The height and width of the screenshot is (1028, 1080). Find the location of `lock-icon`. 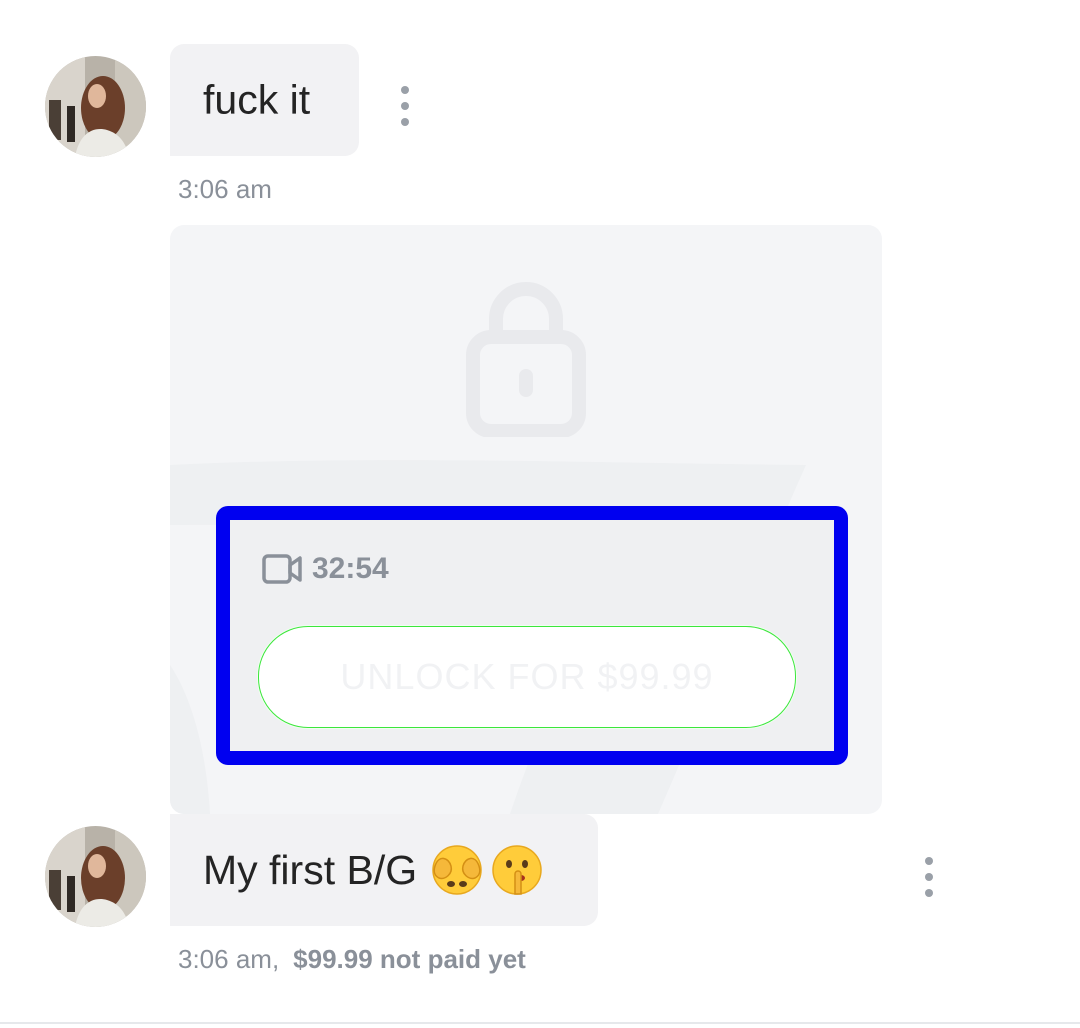

lock-icon is located at coordinates (526, 359).